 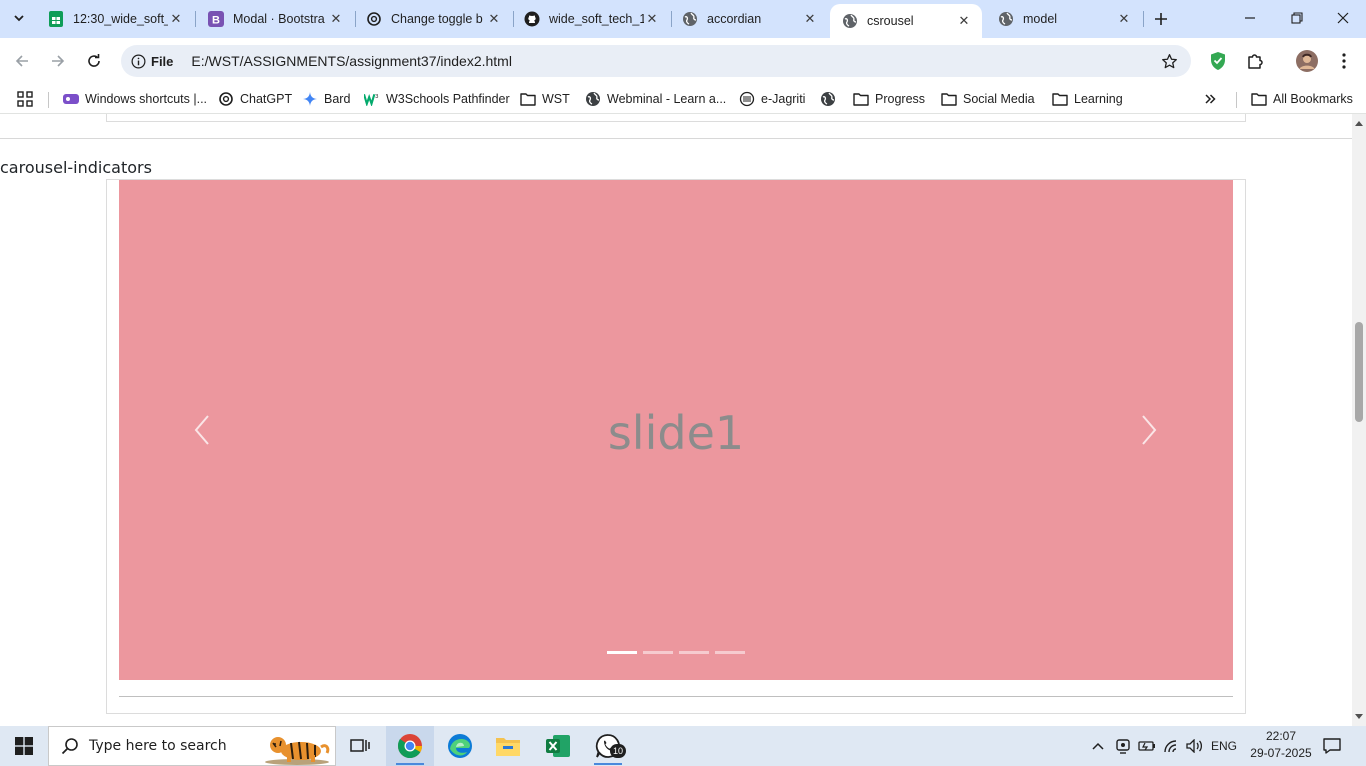 I want to click on bookmark-folder-progress: Progress, so click(x=889, y=99).